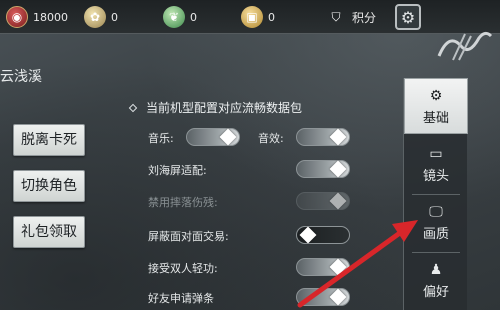  What do you see at coordinates (224, 108) in the screenshot?
I see `section-title: 当前机型配置对应流畅数据包` at bounding box center [224, 108].